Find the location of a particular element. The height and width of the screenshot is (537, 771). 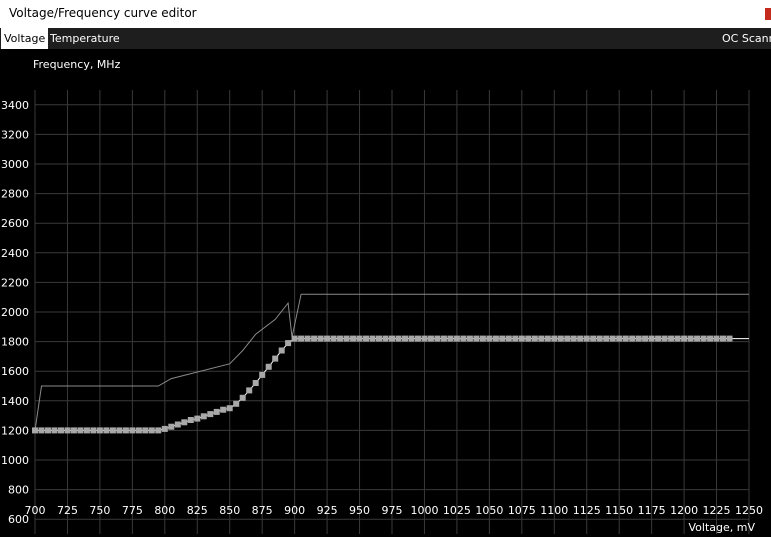

tab-oc-scanner: OC Scann is located at coordinates (745, 38).